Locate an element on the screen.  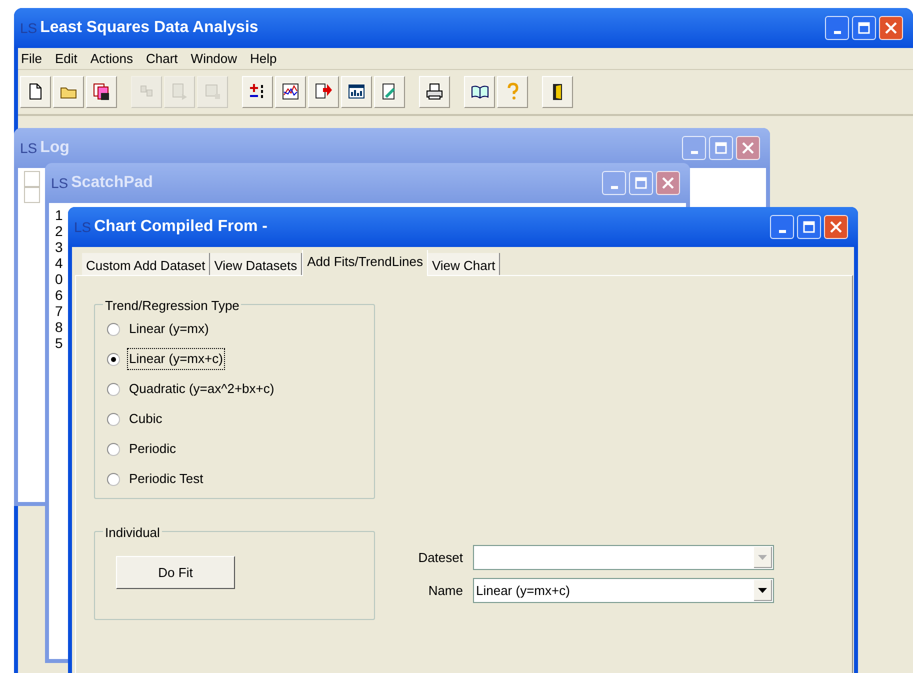
tab: View Datasets is located at coordinates (256, 264).